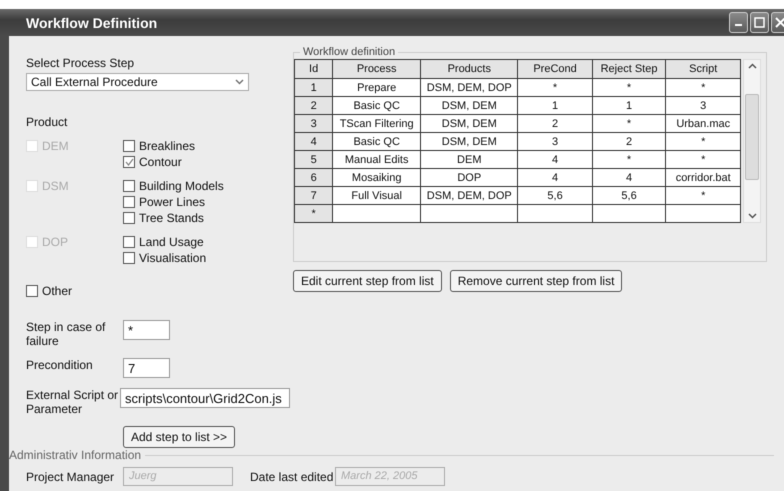 The height and width of the screenshot is (491, 784). Describe the element at coordinates (146, 330) in the screenshot. I see `input-field: *` at that location.